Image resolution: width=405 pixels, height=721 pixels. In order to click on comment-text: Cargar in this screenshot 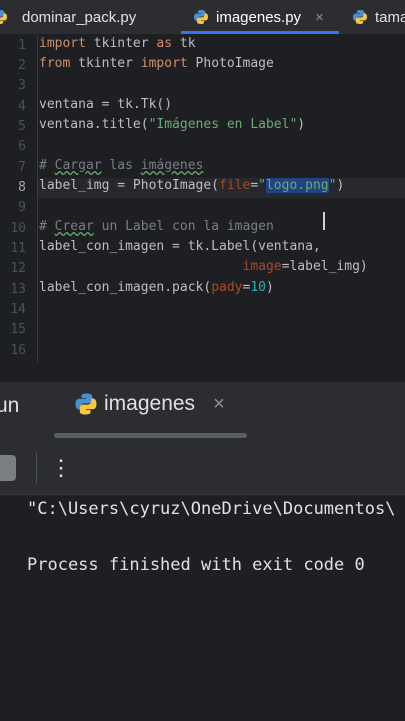, I will do `click(78, 165)`.